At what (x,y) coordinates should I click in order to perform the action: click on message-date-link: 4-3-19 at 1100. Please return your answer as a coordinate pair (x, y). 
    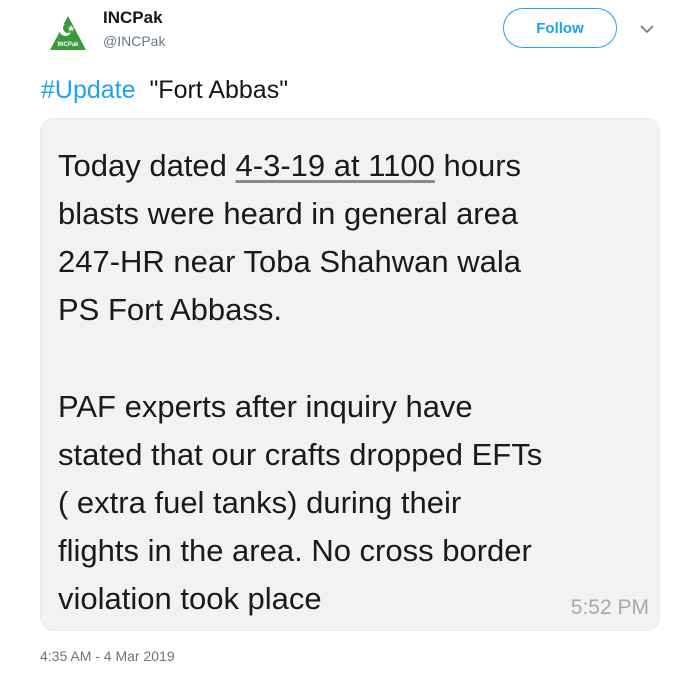
    Looking at the image, I should click on (335, 165).